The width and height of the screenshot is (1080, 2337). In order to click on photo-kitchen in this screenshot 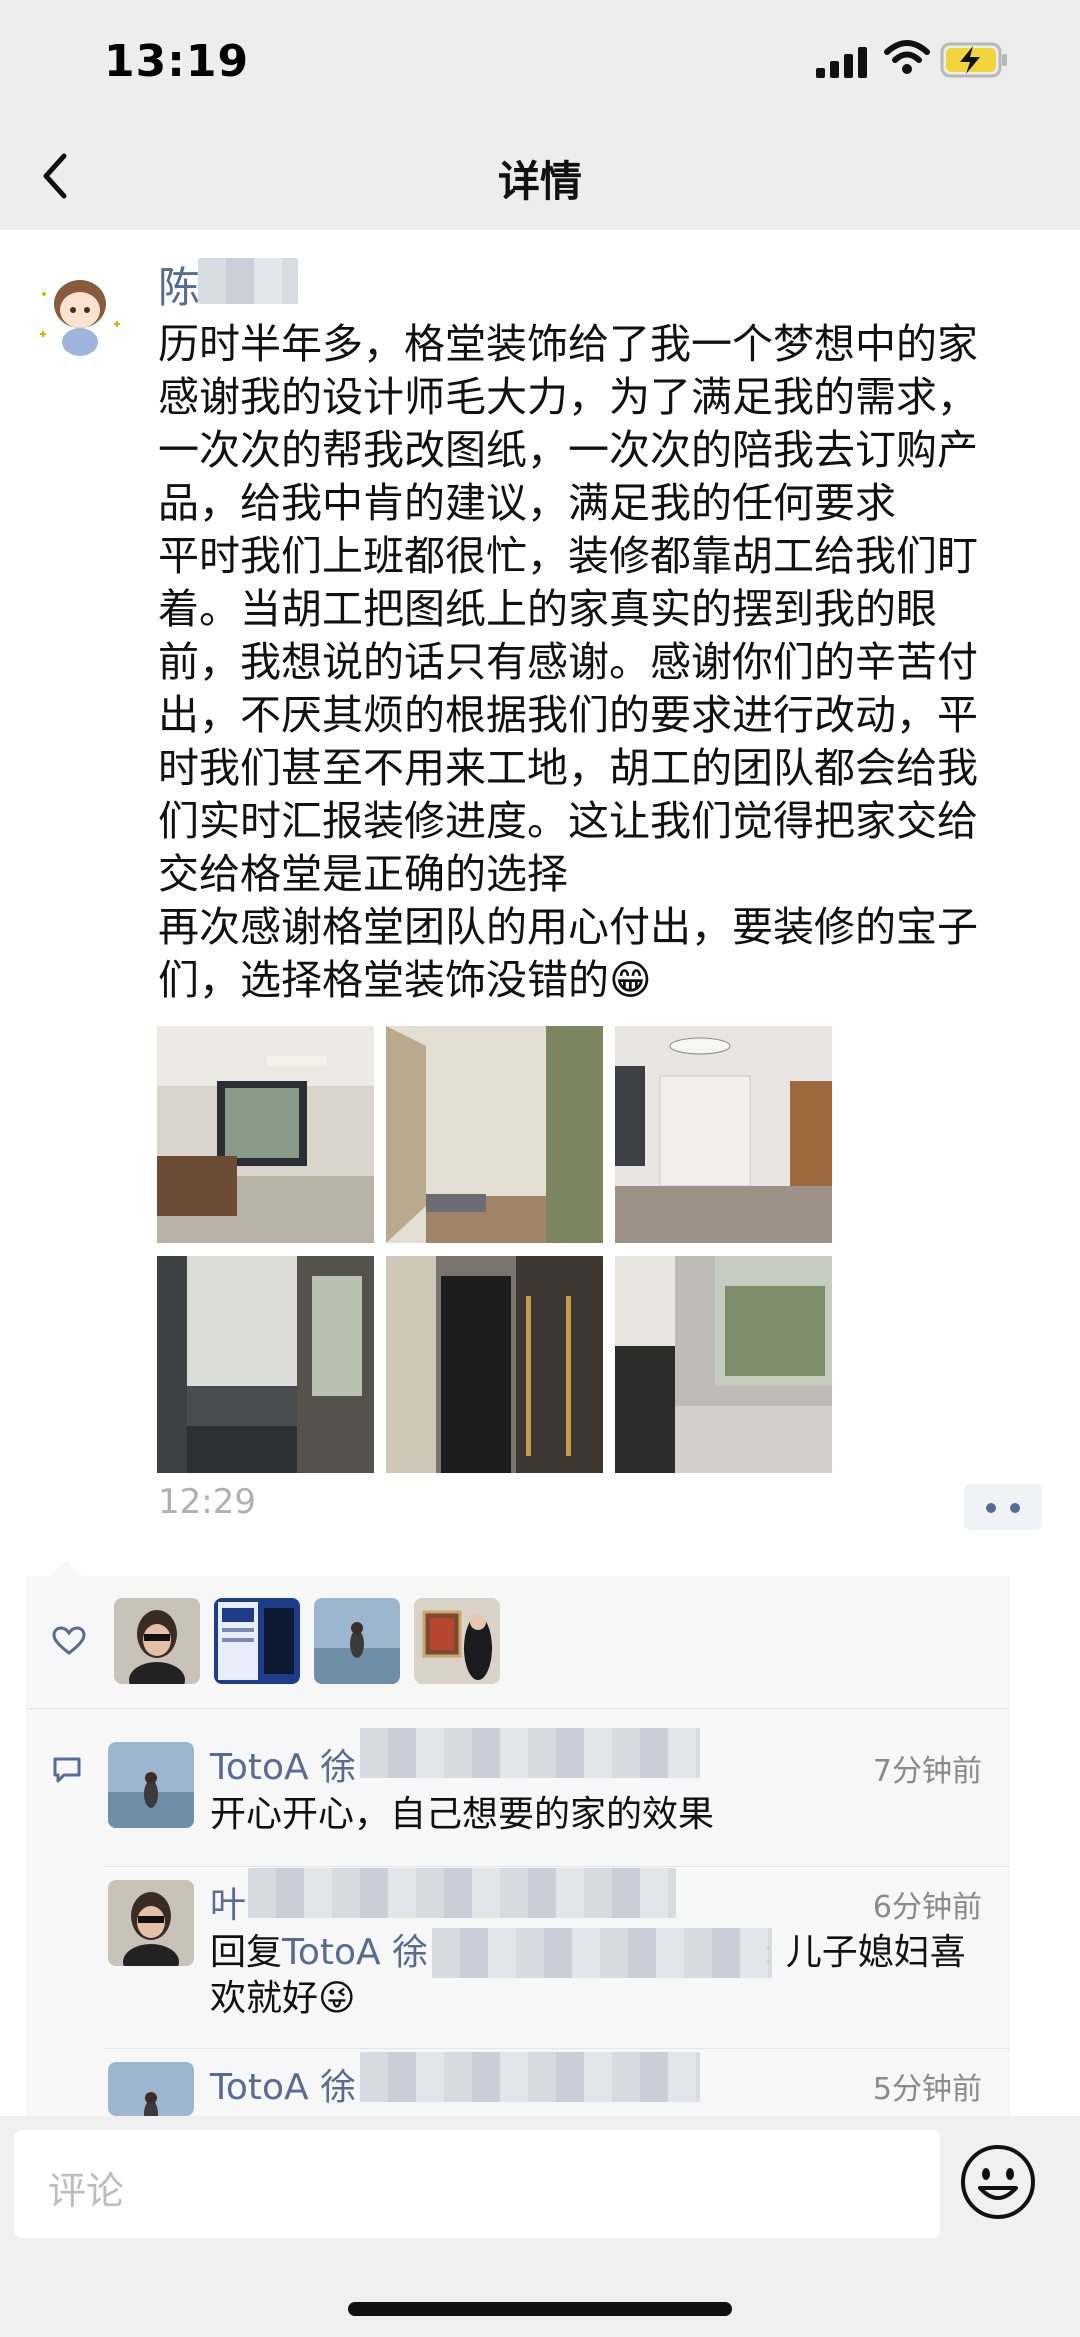, I will do `click(723, 1364)`.